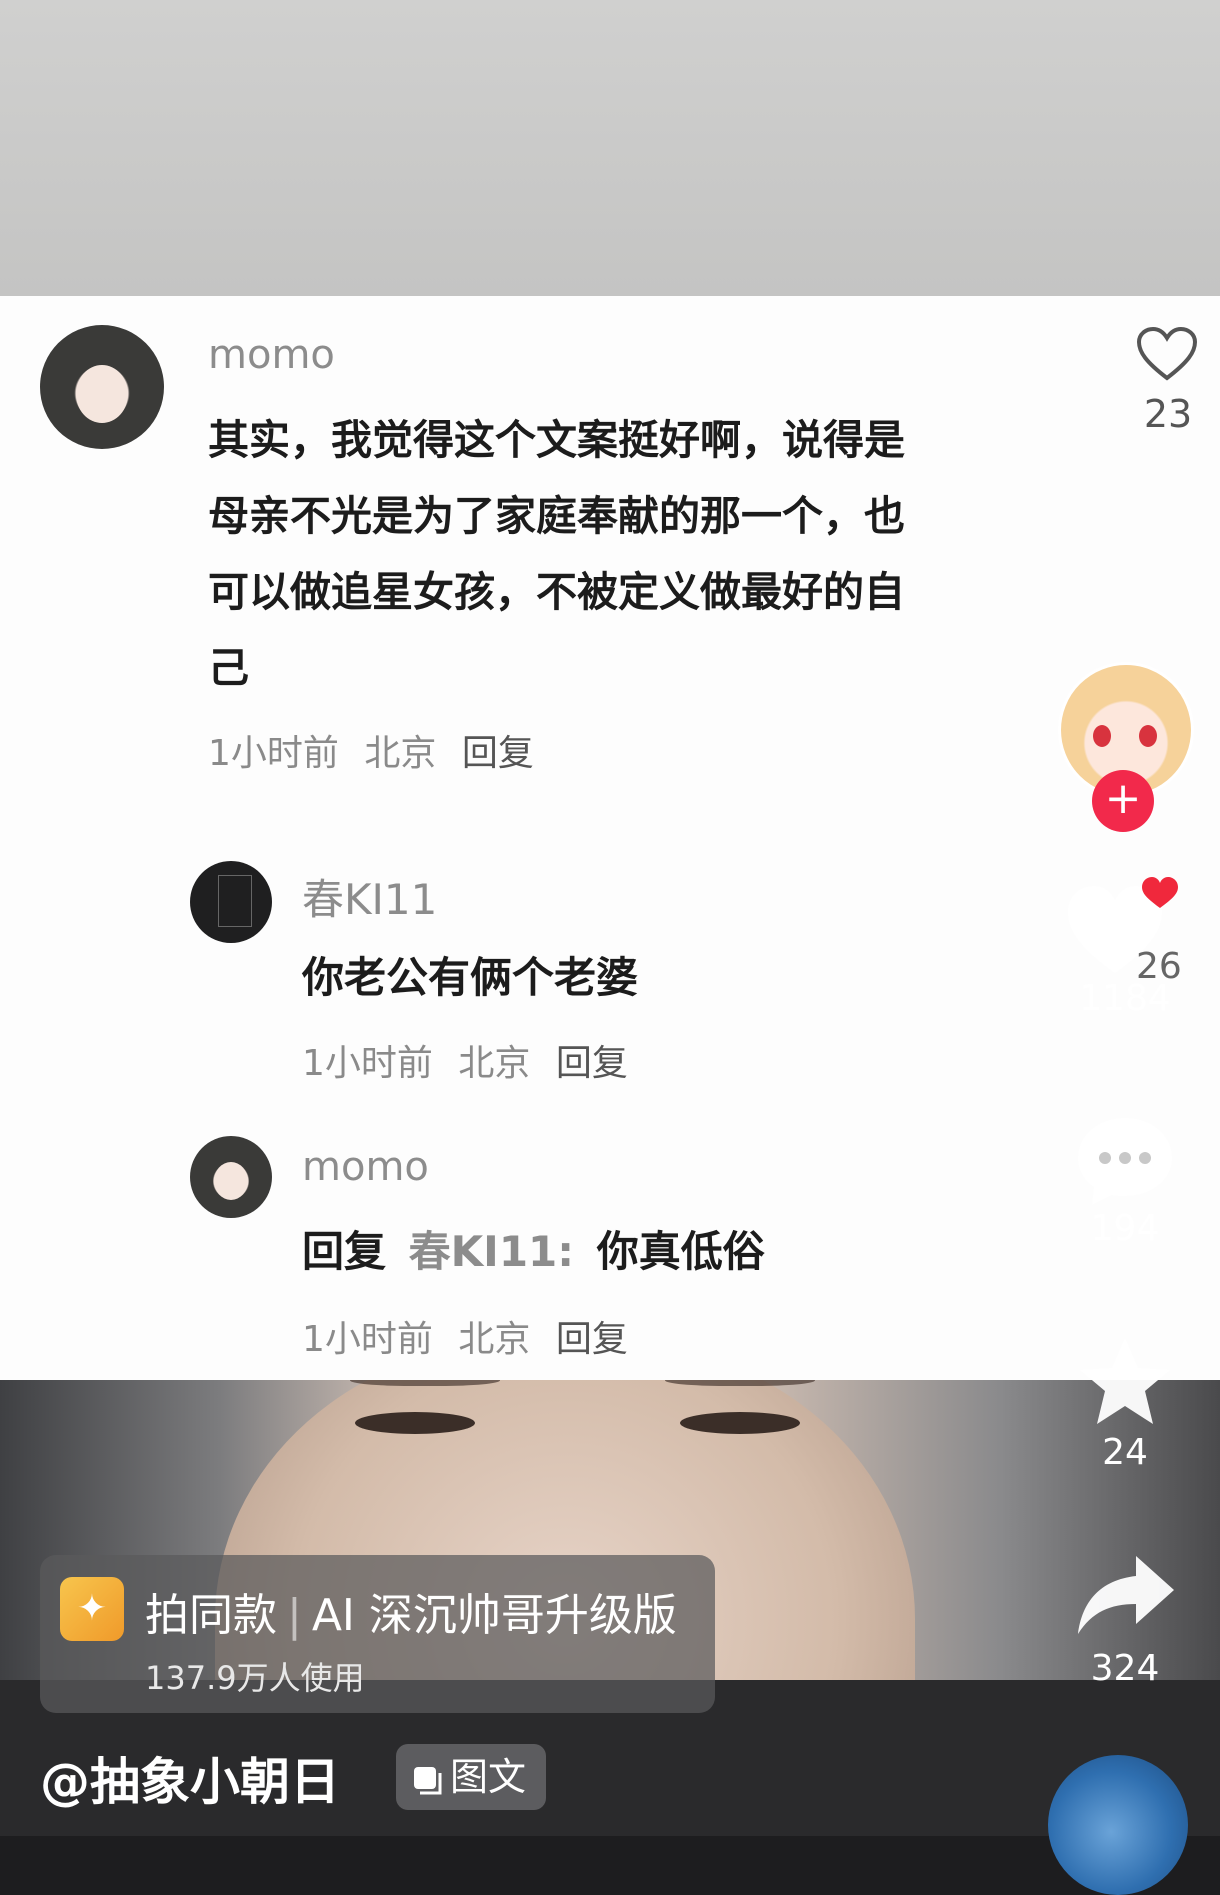  What do you see at coordinates (556, 516) in the screenshot?
I see `comment-text-line: 母亲不光是为了家庭奉献的那一个，也` at bounding box center [556, 516].